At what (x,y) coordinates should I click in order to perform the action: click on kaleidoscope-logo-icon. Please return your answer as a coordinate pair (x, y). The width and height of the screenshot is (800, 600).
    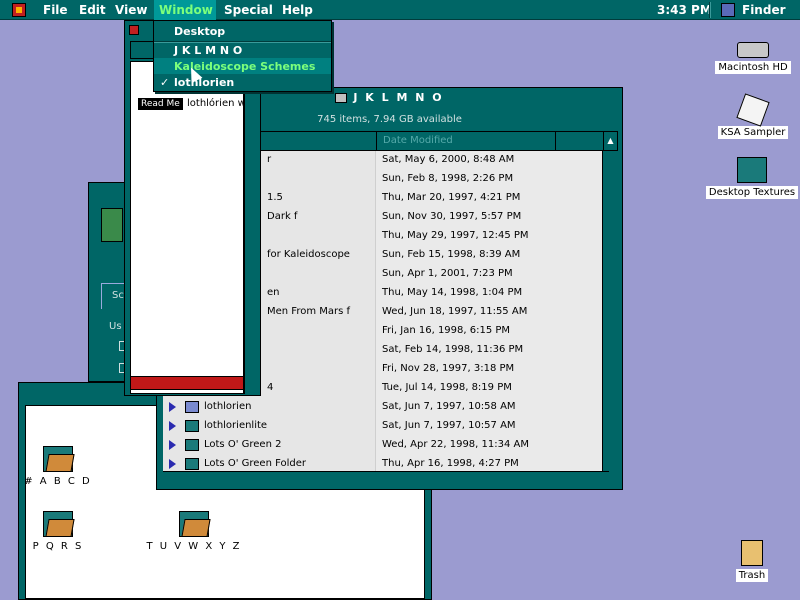
    Looking at the image, I should click on (112, 225).